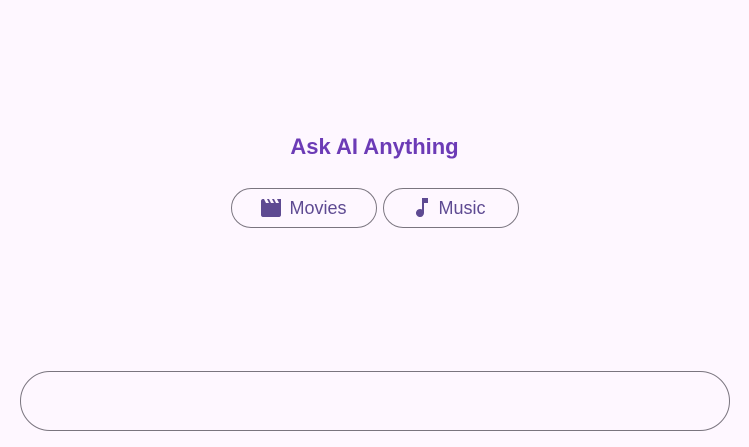  I want to click on movie-clapperboard-icon, so click(271, 208).